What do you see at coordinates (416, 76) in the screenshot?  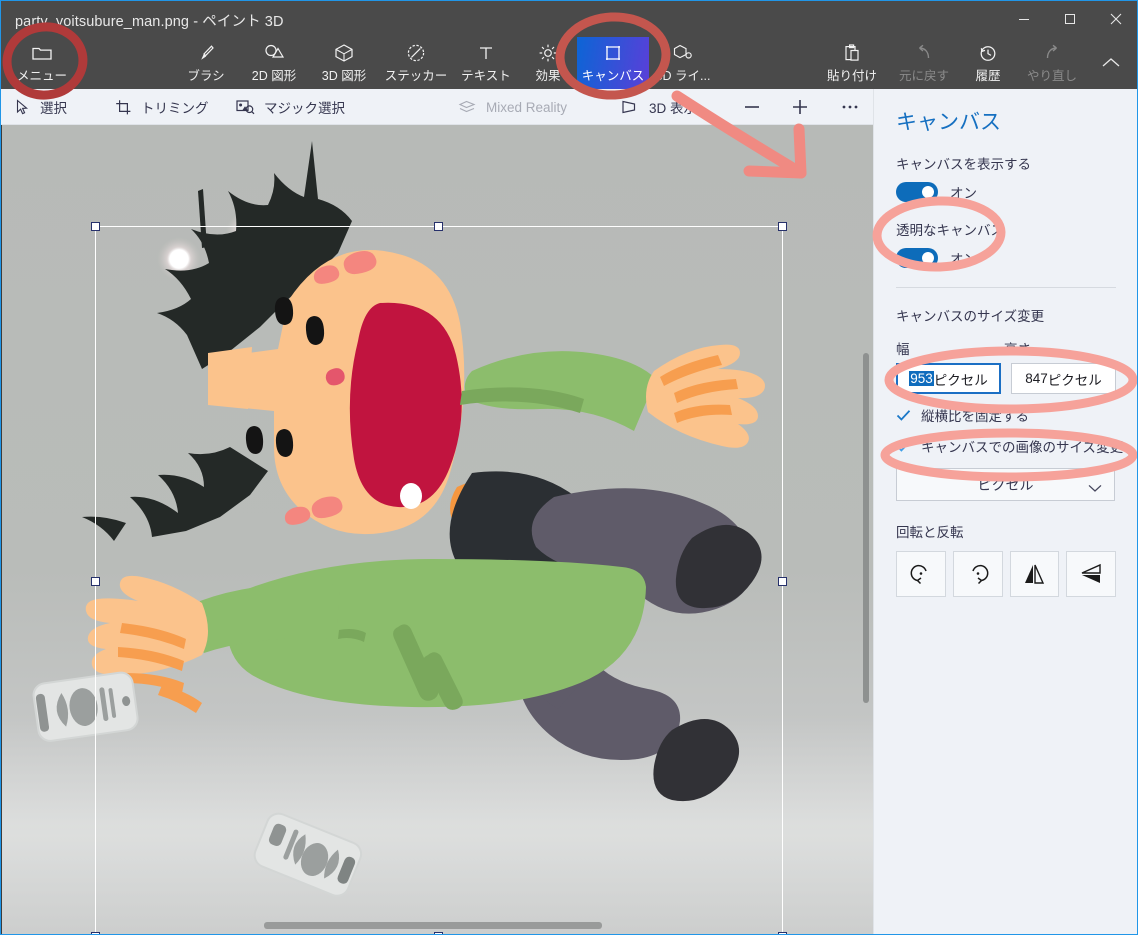 I see `ribbon-label: ステッカー` at bounding box center [416, 76].